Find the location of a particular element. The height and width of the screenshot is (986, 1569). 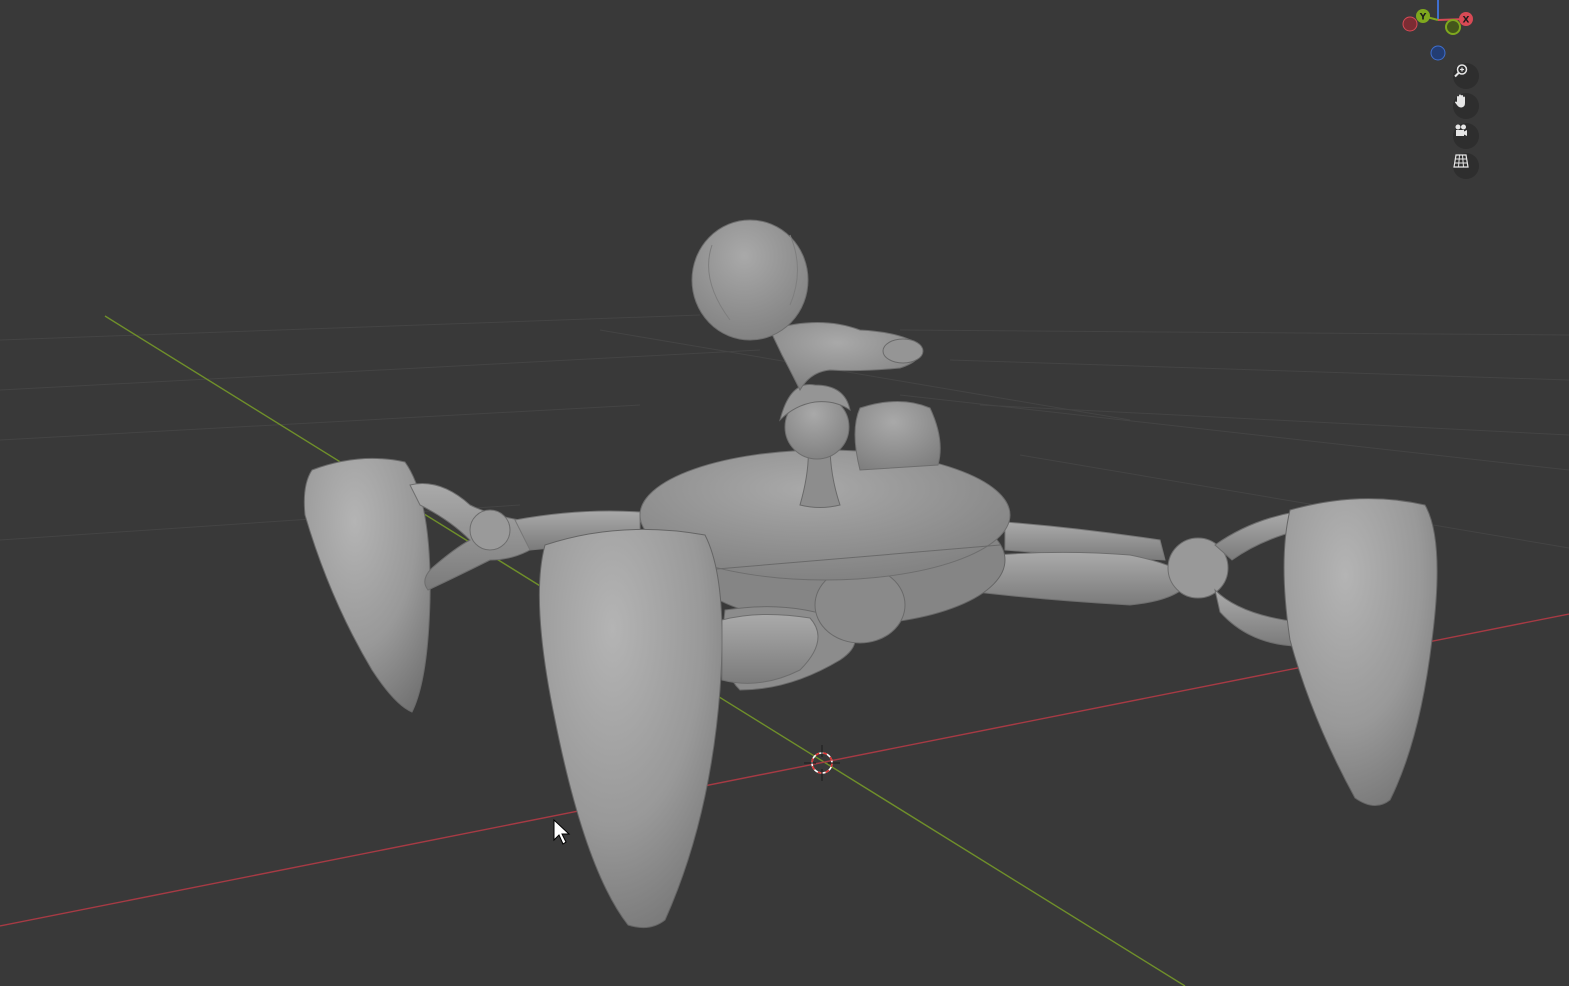

head-nozzle is located at coordinates (903, 351).